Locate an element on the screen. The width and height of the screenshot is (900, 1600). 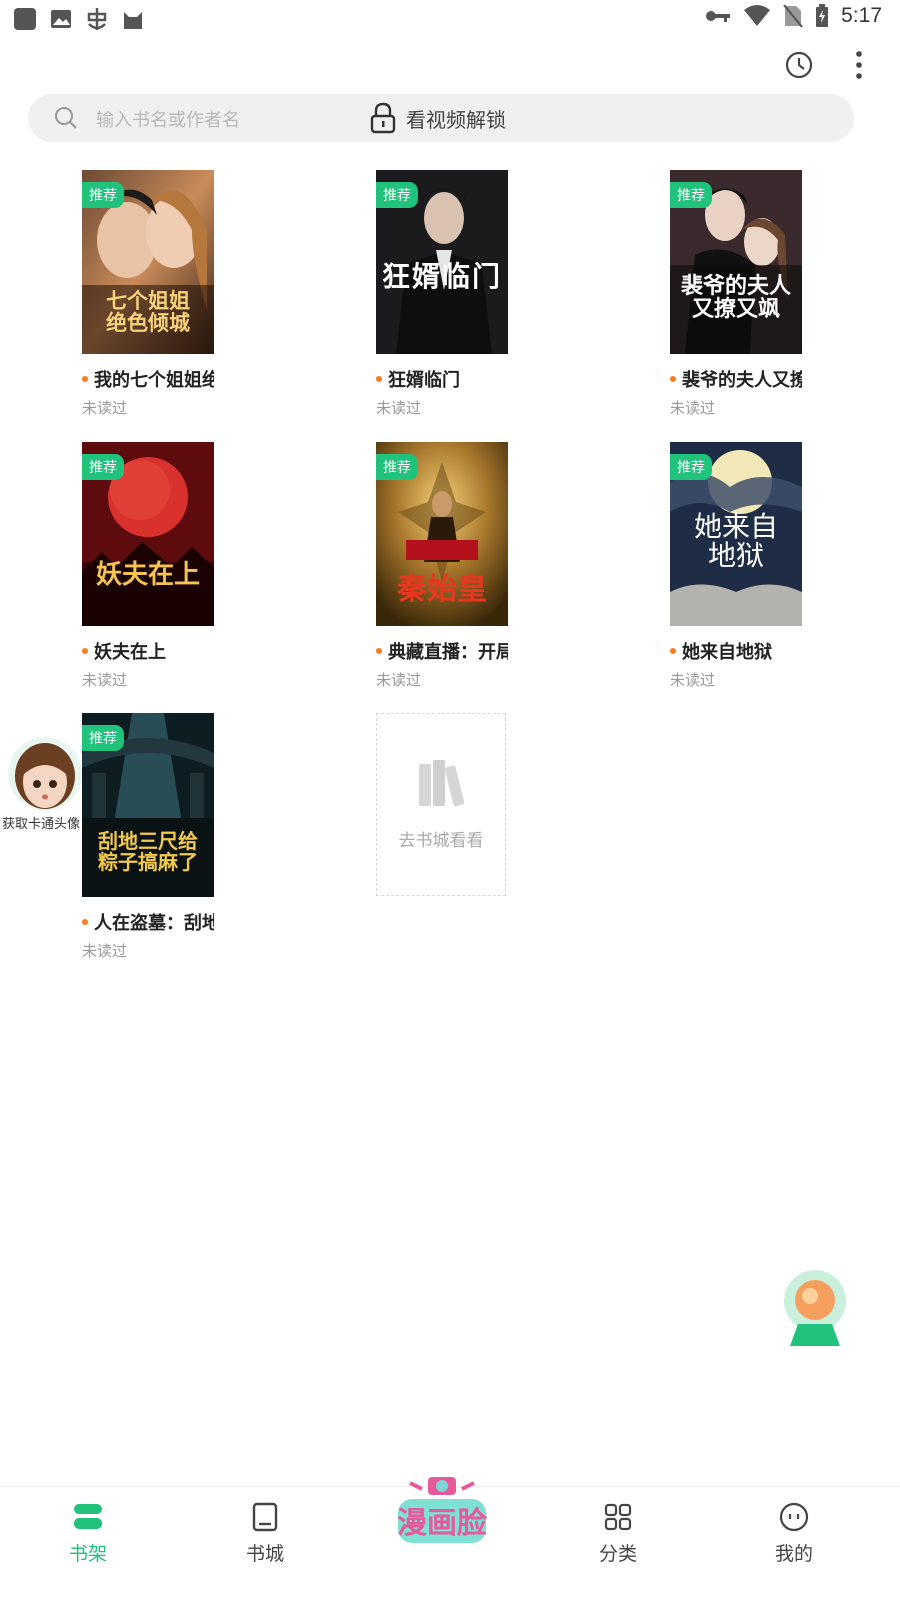
nav-profile: 我的 is located at coordinates (794, 1533).